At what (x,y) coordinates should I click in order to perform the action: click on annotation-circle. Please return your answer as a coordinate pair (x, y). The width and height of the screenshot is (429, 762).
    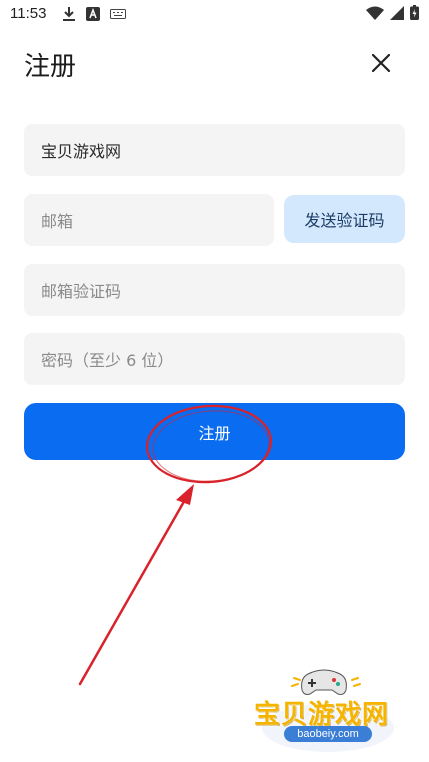
    Looking at the image, I should click on (209, 444).